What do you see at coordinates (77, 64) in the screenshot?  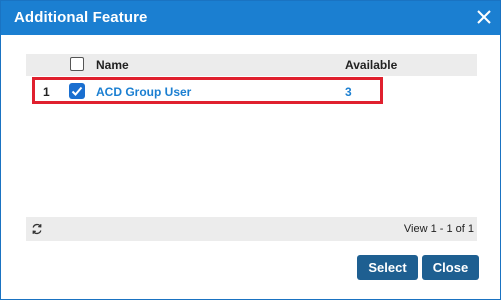 I see `select-all-checkbox` at bounding box center [77, 64].